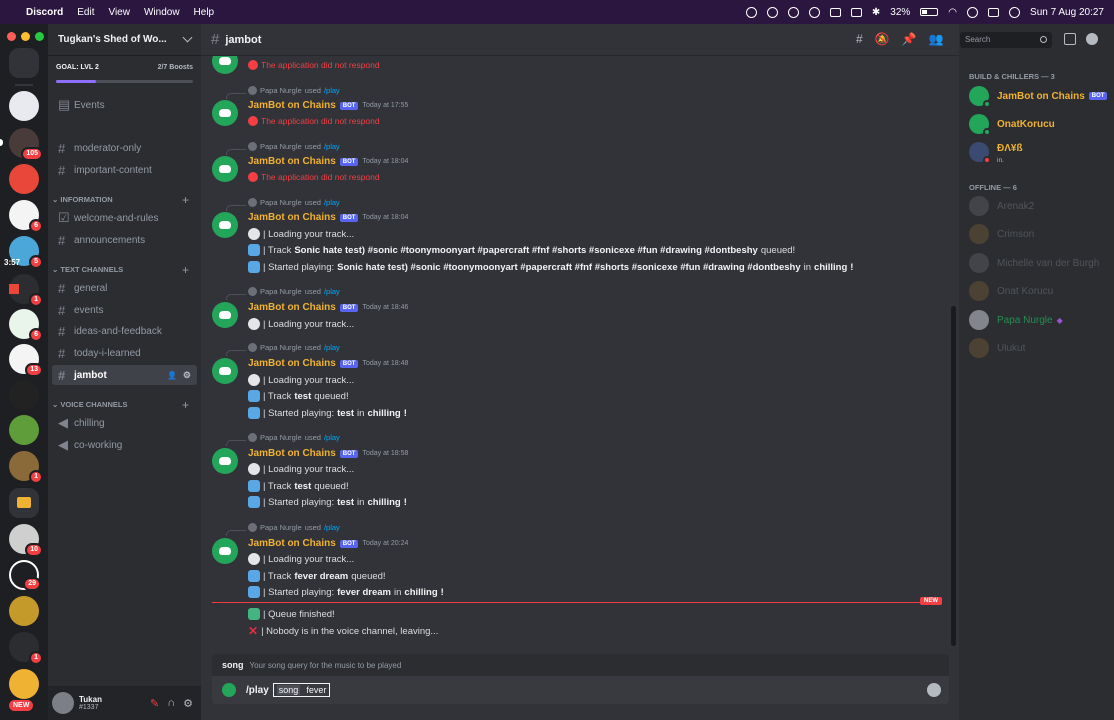  Describe the element at coordinates (936, 39) in the screenshot. I see `members-toggle-icon: 👥` at that location.